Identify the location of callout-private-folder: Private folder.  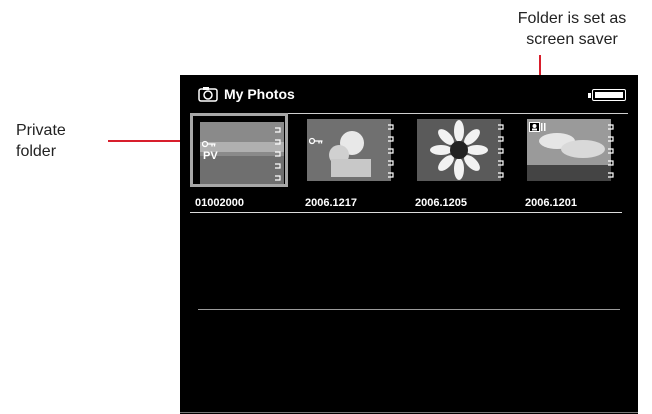
(41, 141).